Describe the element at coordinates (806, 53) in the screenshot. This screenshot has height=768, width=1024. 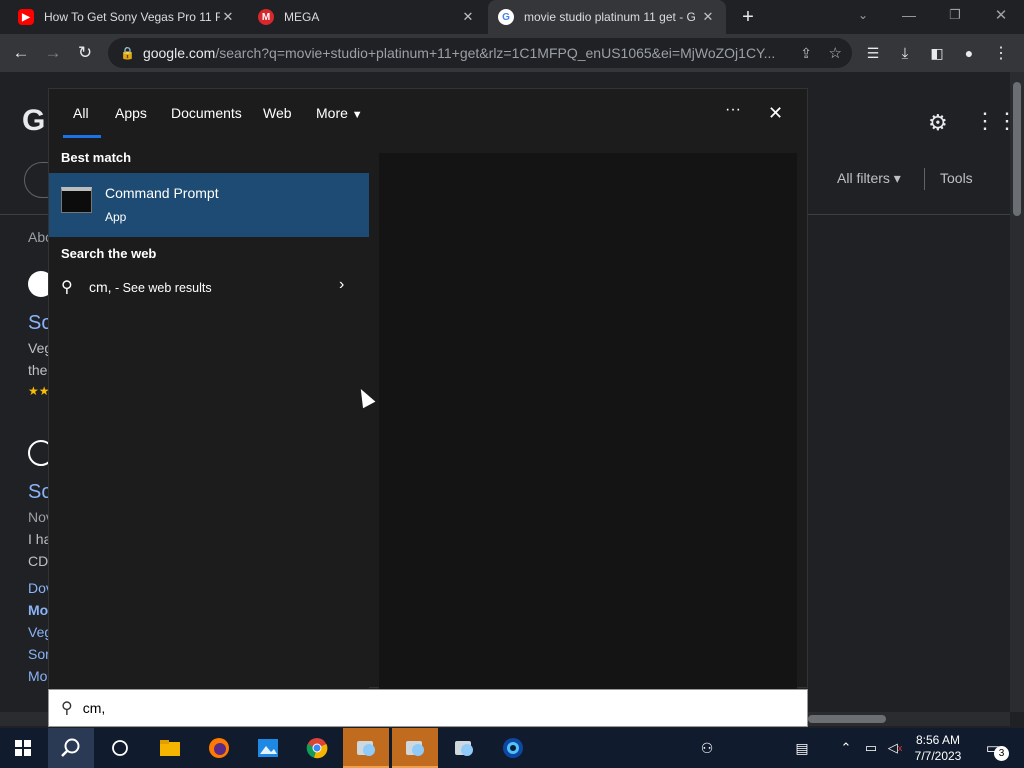
I see `share-icon: ⇪` at that location.